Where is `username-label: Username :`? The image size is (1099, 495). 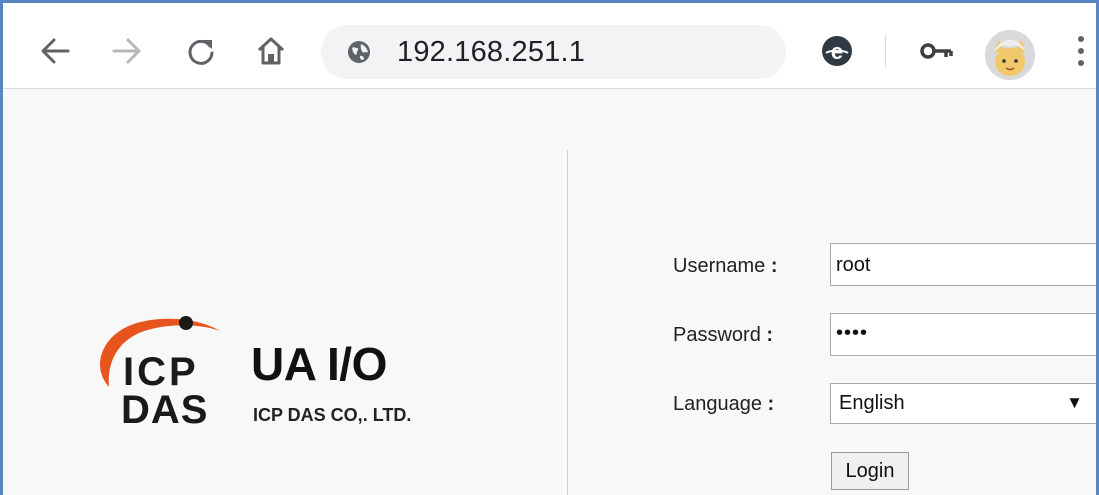
username-label: Username : is located at coordinates (725, 266).